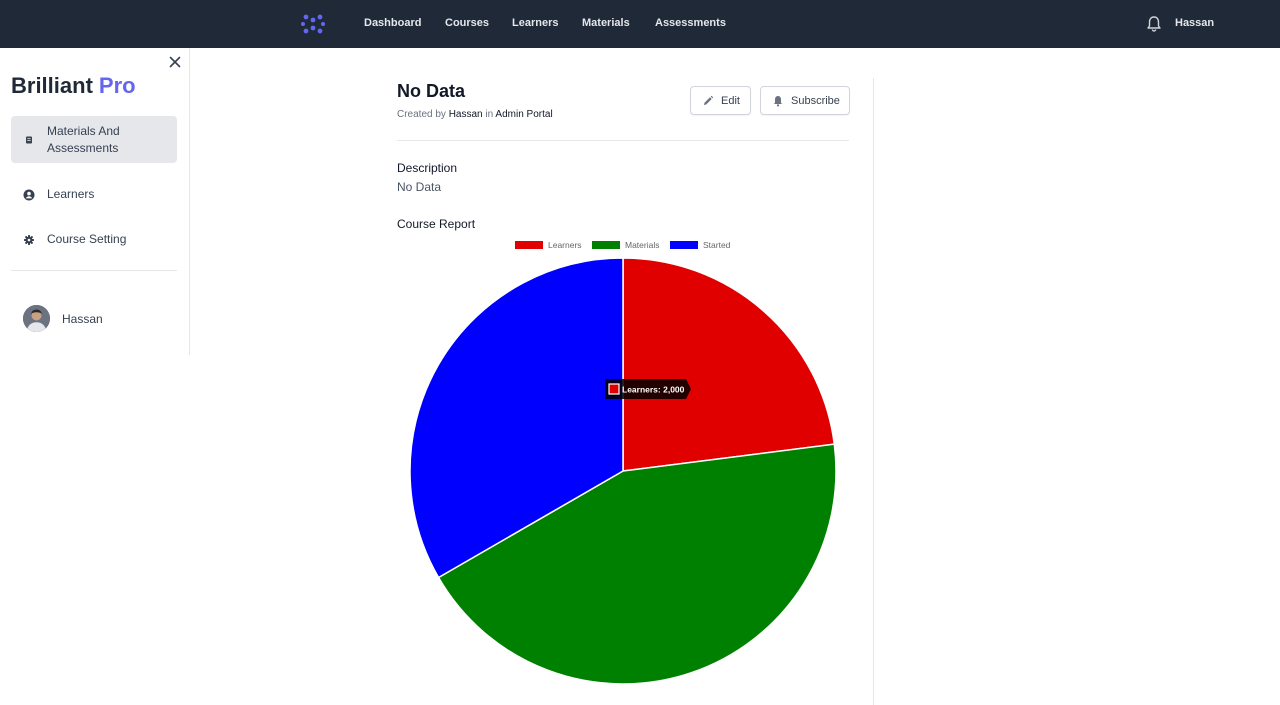 This screenshot has height=705, width=1280. I want to click on tooltip-label: Learners: 2,000, so click(653, 390).